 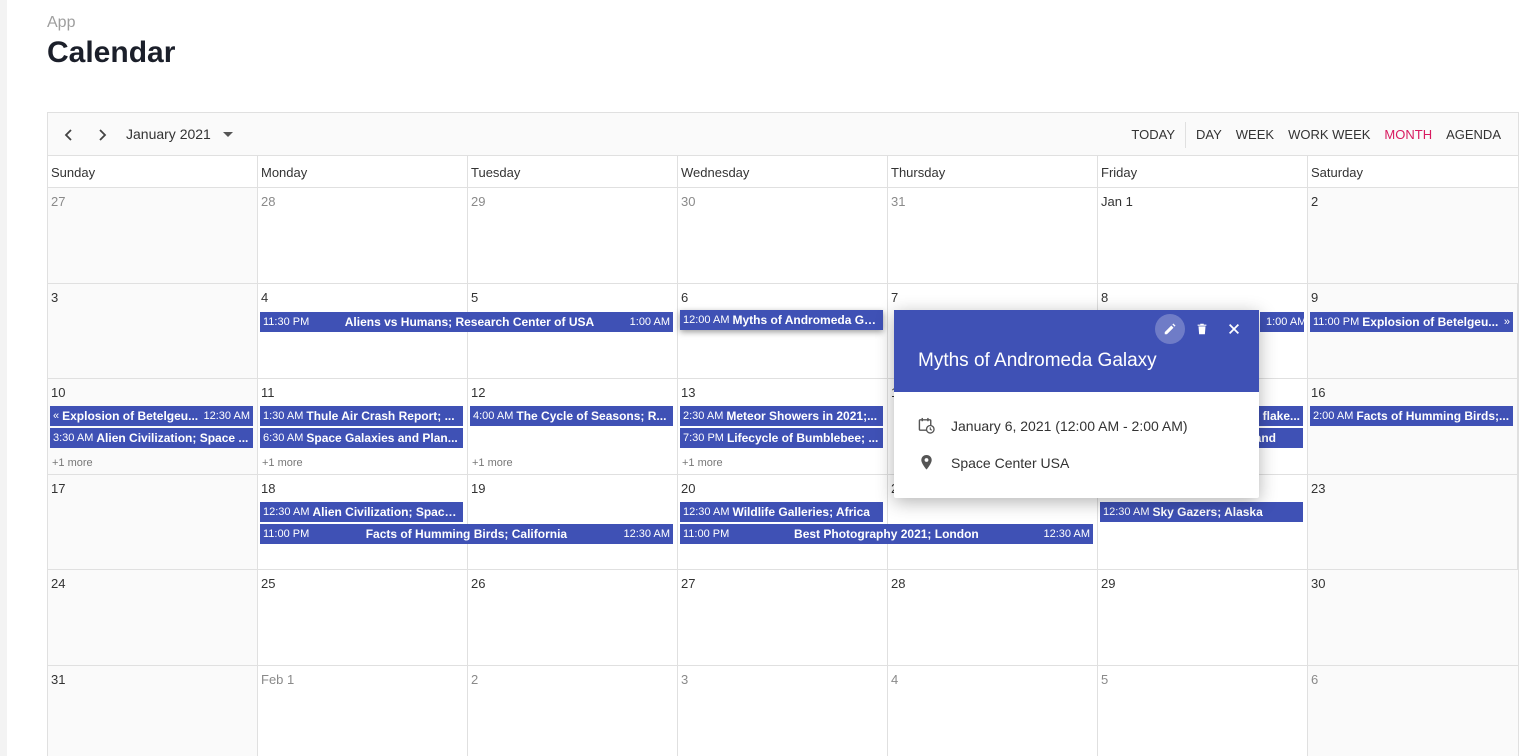 What do you see at coordinates (475, 297) in the screenshot?
I see `day-number: 5` at bounding box center [475, 297].